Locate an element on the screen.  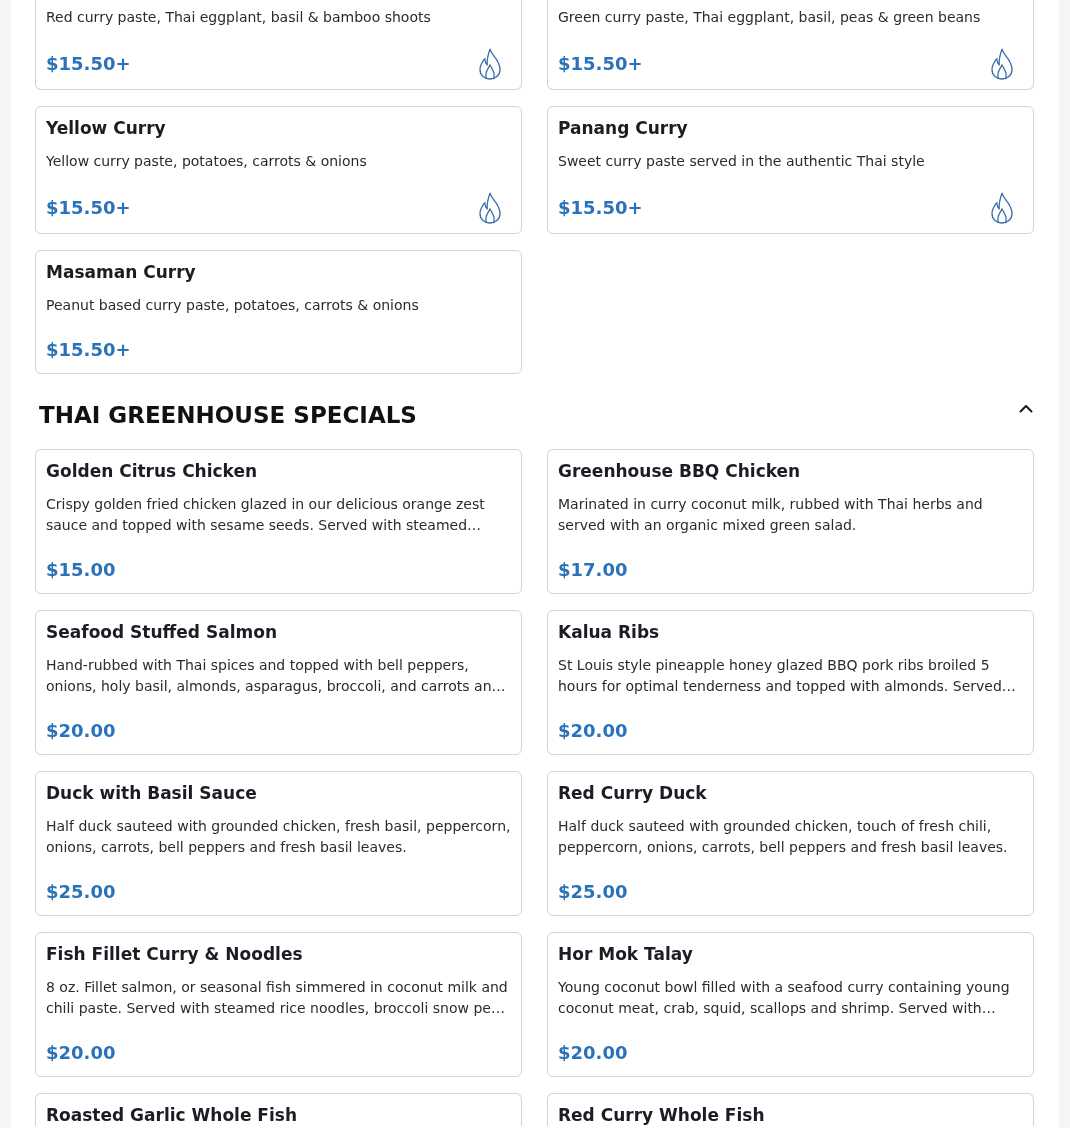
dish-name: Masaman Curry is located at coordinates (121, 272).